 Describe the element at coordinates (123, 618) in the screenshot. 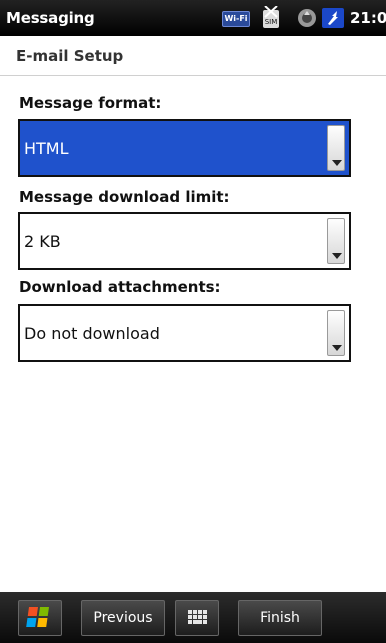

I see `previous-button: Previous` at that location.